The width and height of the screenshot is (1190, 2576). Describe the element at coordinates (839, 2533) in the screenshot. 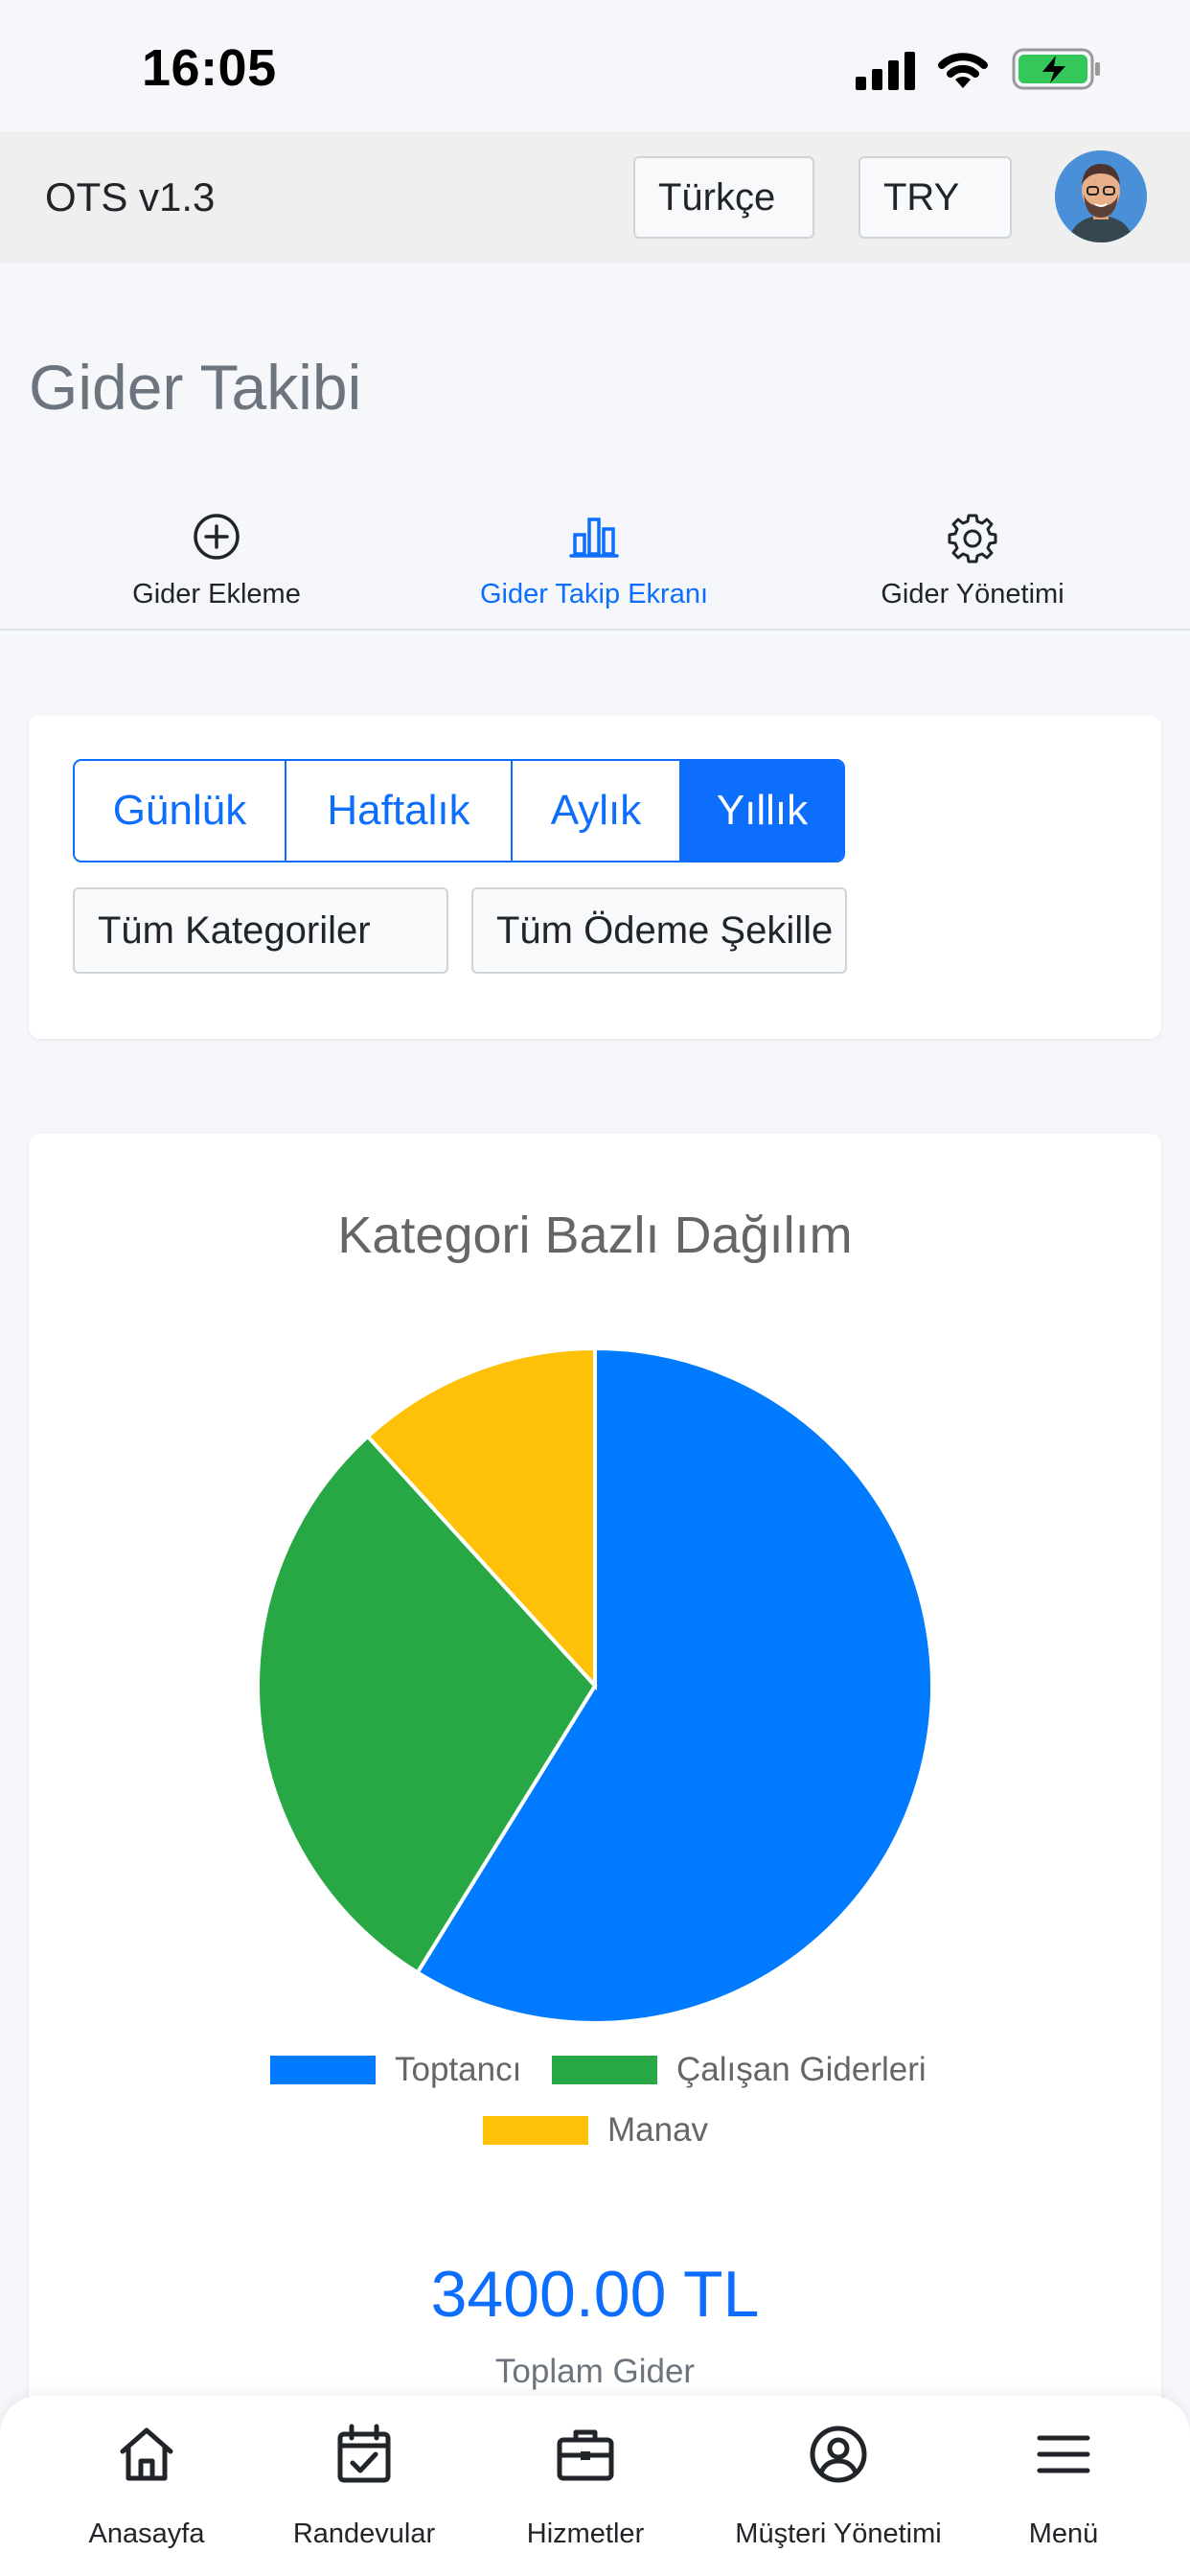

I see `nav-label: Müşteri Yönetimi` at that location.